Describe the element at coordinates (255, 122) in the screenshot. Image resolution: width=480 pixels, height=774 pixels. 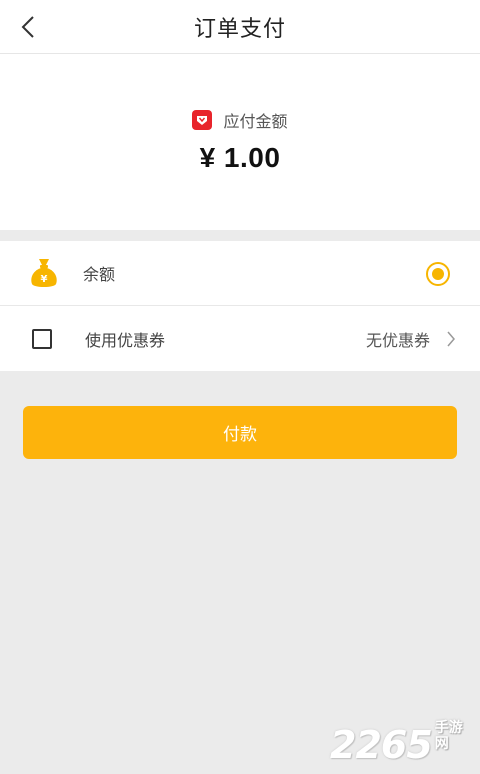
I see `amount-label: 应付金额` at that location.